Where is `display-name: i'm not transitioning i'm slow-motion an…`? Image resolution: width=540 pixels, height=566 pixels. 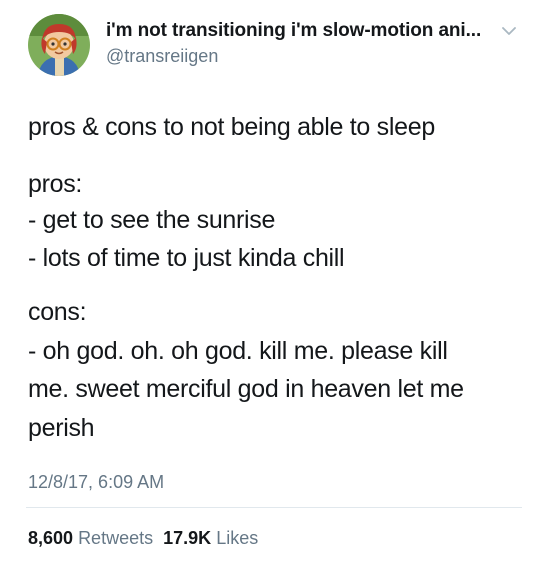 display-name: i'm not transitioning i'm slow-motion an… is located at coordinates (293, 31).